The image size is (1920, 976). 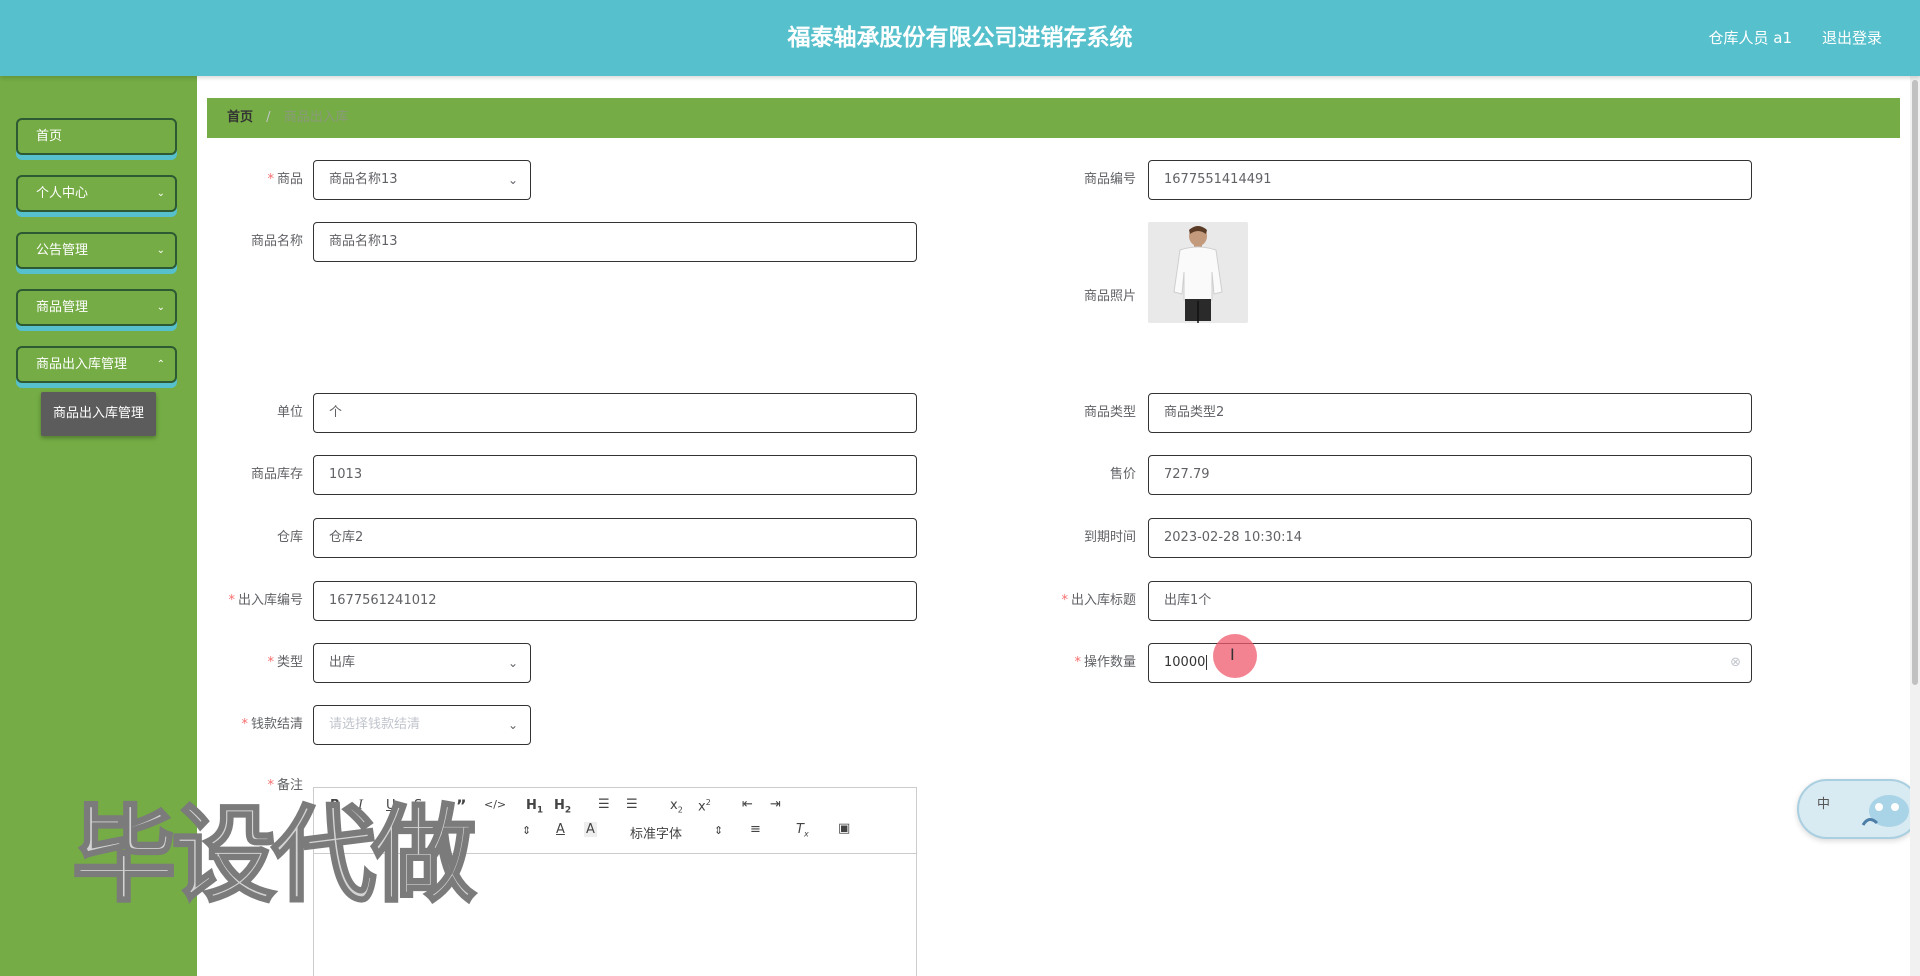 What do you see at coordinates (747, 804) in the screenshot?
I see `outdent-icon: ⇤` at bounding box center [747, 804].